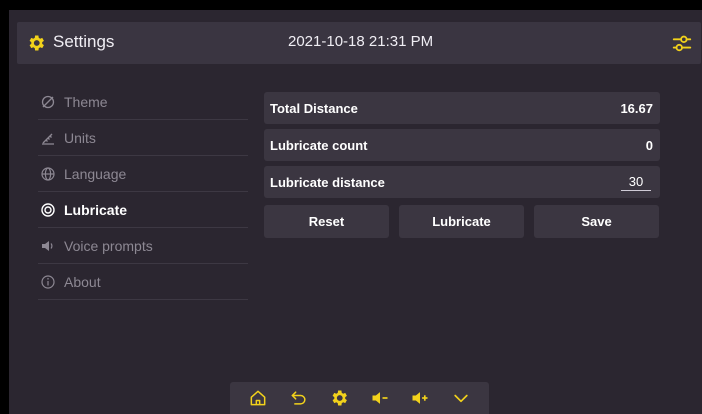 The height and width of the screenshot is (414, 702). Describe the element at coordinates (96, 209) in the screenshot. I see `menu-item-label: Lubricate` at that location.